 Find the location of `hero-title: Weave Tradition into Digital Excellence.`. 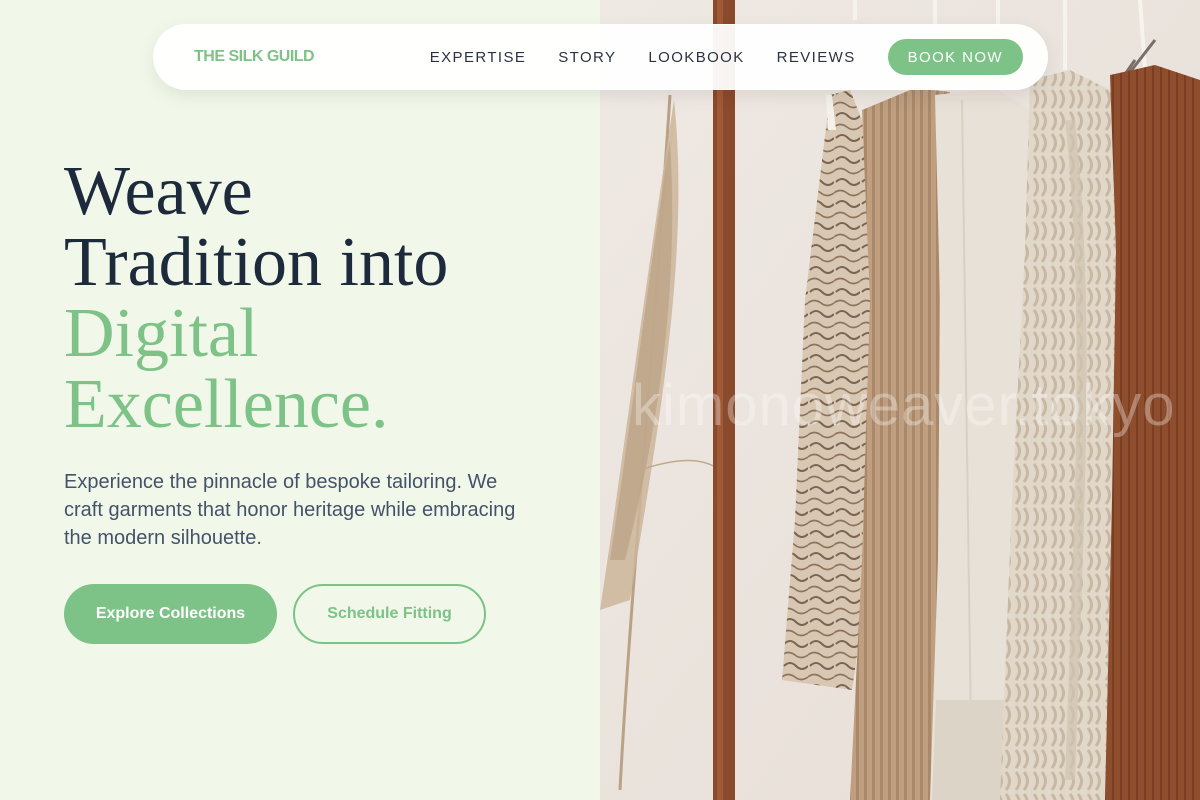

hero-title: Weave Tradition into Digital Excellence. is located at coordinates (314, 298).